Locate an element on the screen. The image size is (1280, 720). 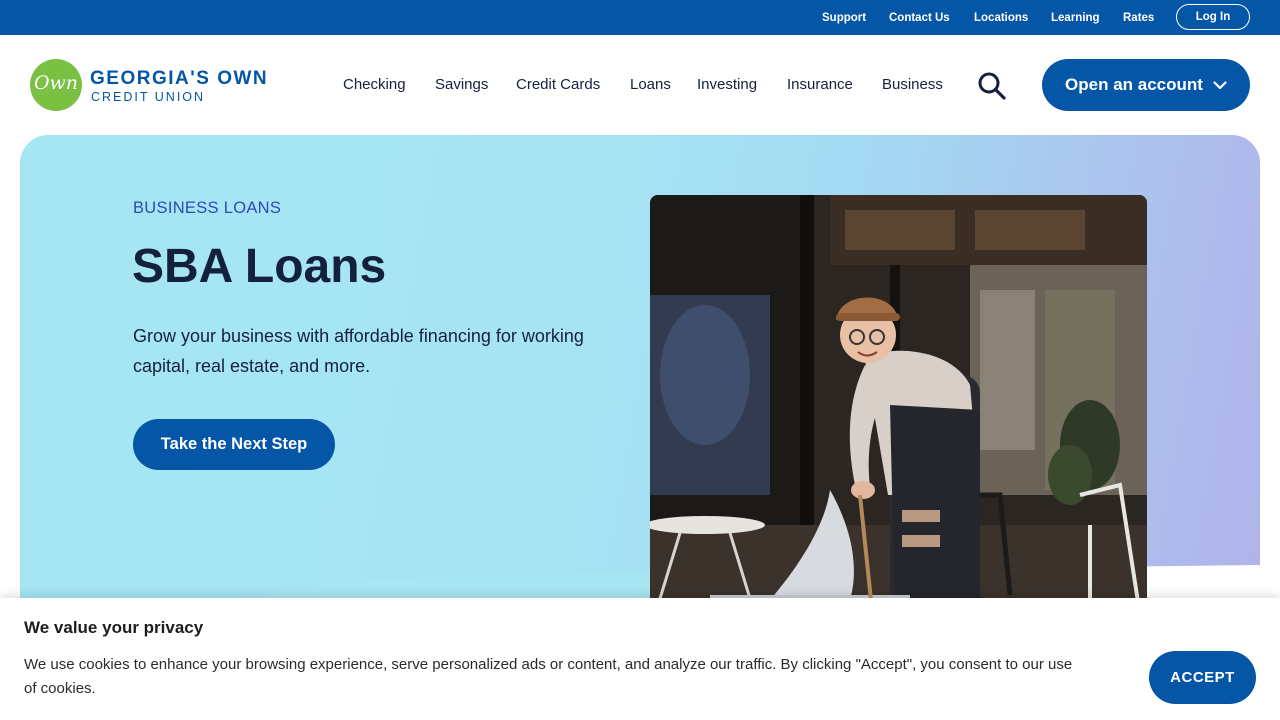
utility-link-support: Support is located at coordinates (844, 18).